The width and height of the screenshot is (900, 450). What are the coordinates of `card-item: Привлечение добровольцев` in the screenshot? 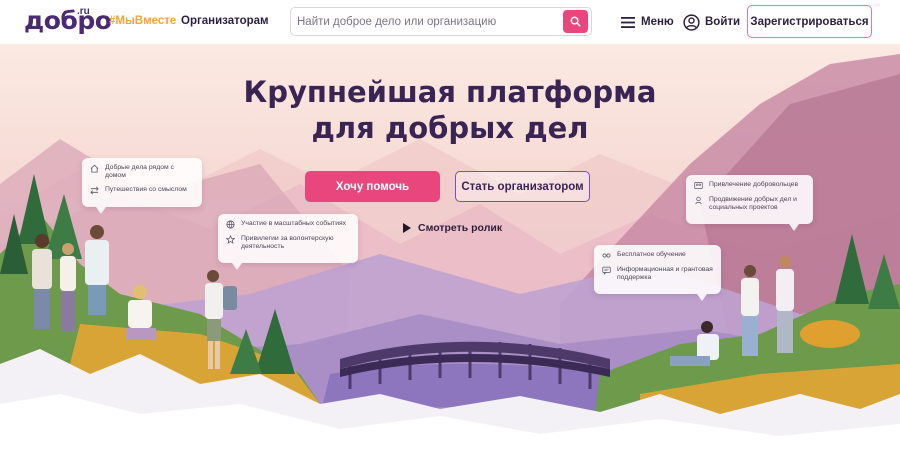 It's located at (749, 185).